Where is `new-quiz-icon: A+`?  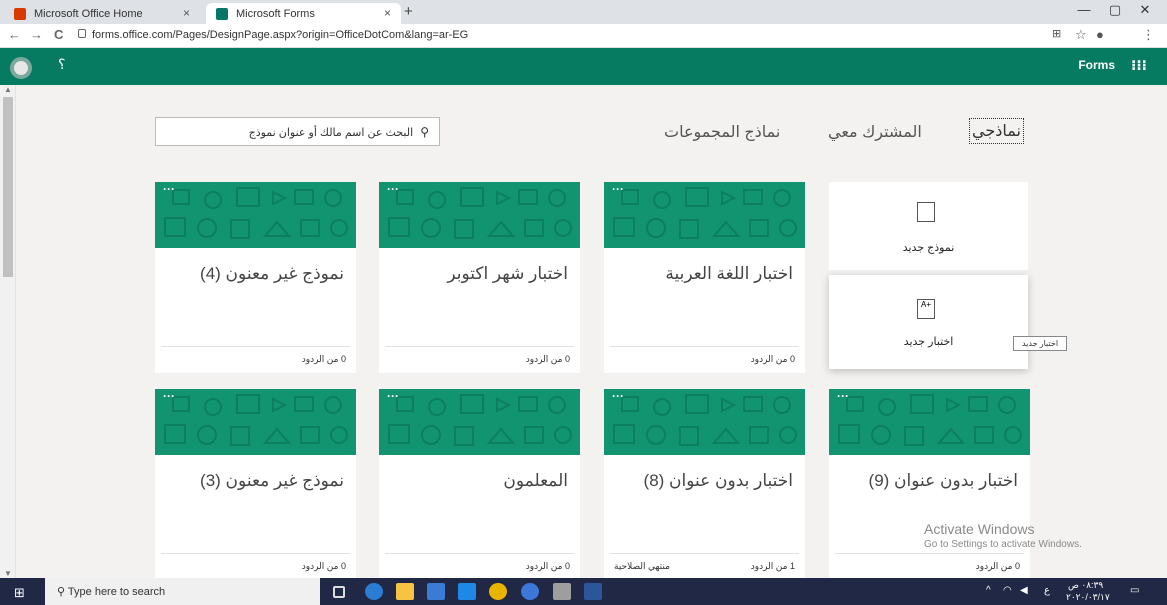 new-quiz-icon: A+ is located at coordinates (926, 309).